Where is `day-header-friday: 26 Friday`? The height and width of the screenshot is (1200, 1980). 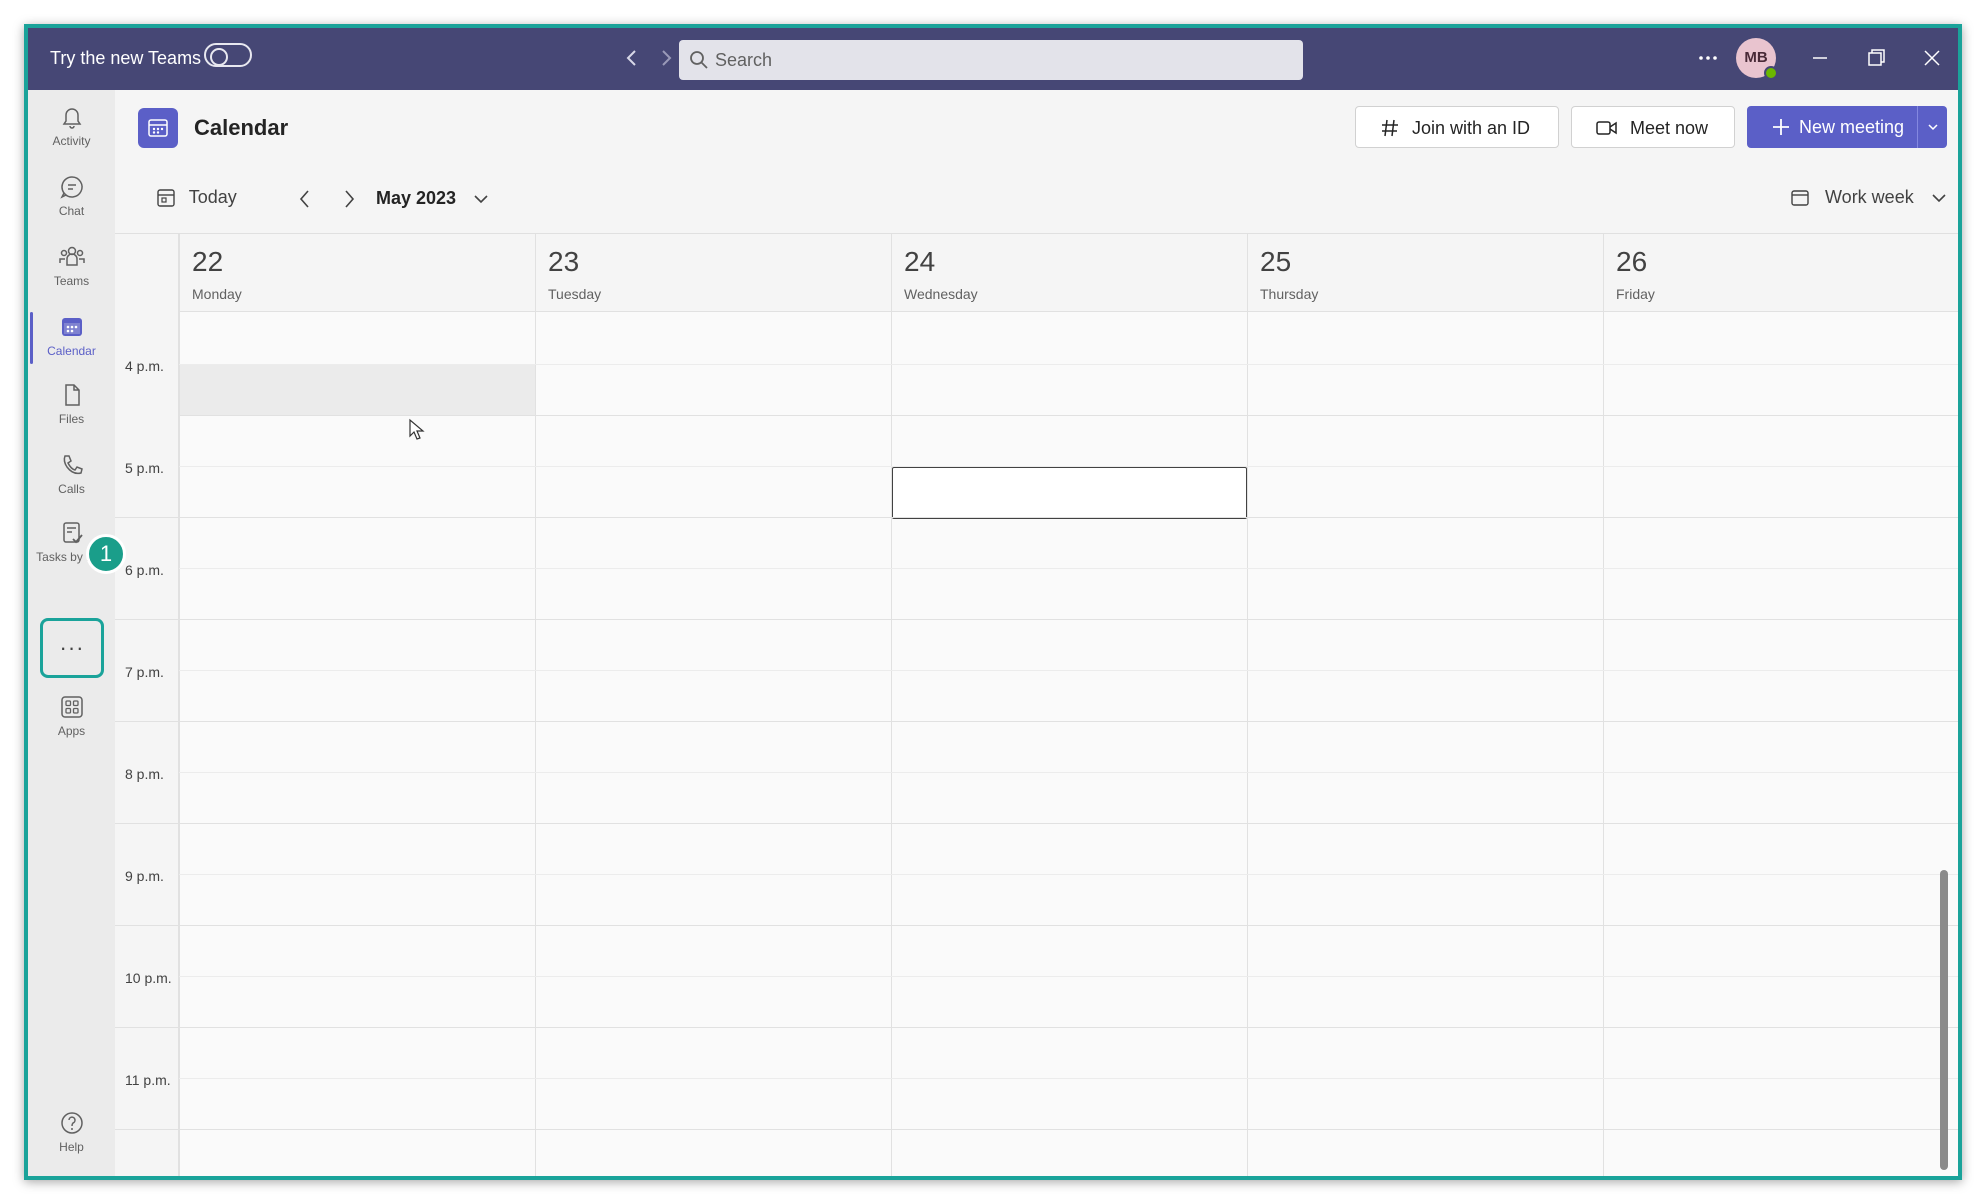 day-header-friday: 26 Friday is located at coordinates (1780, 273).